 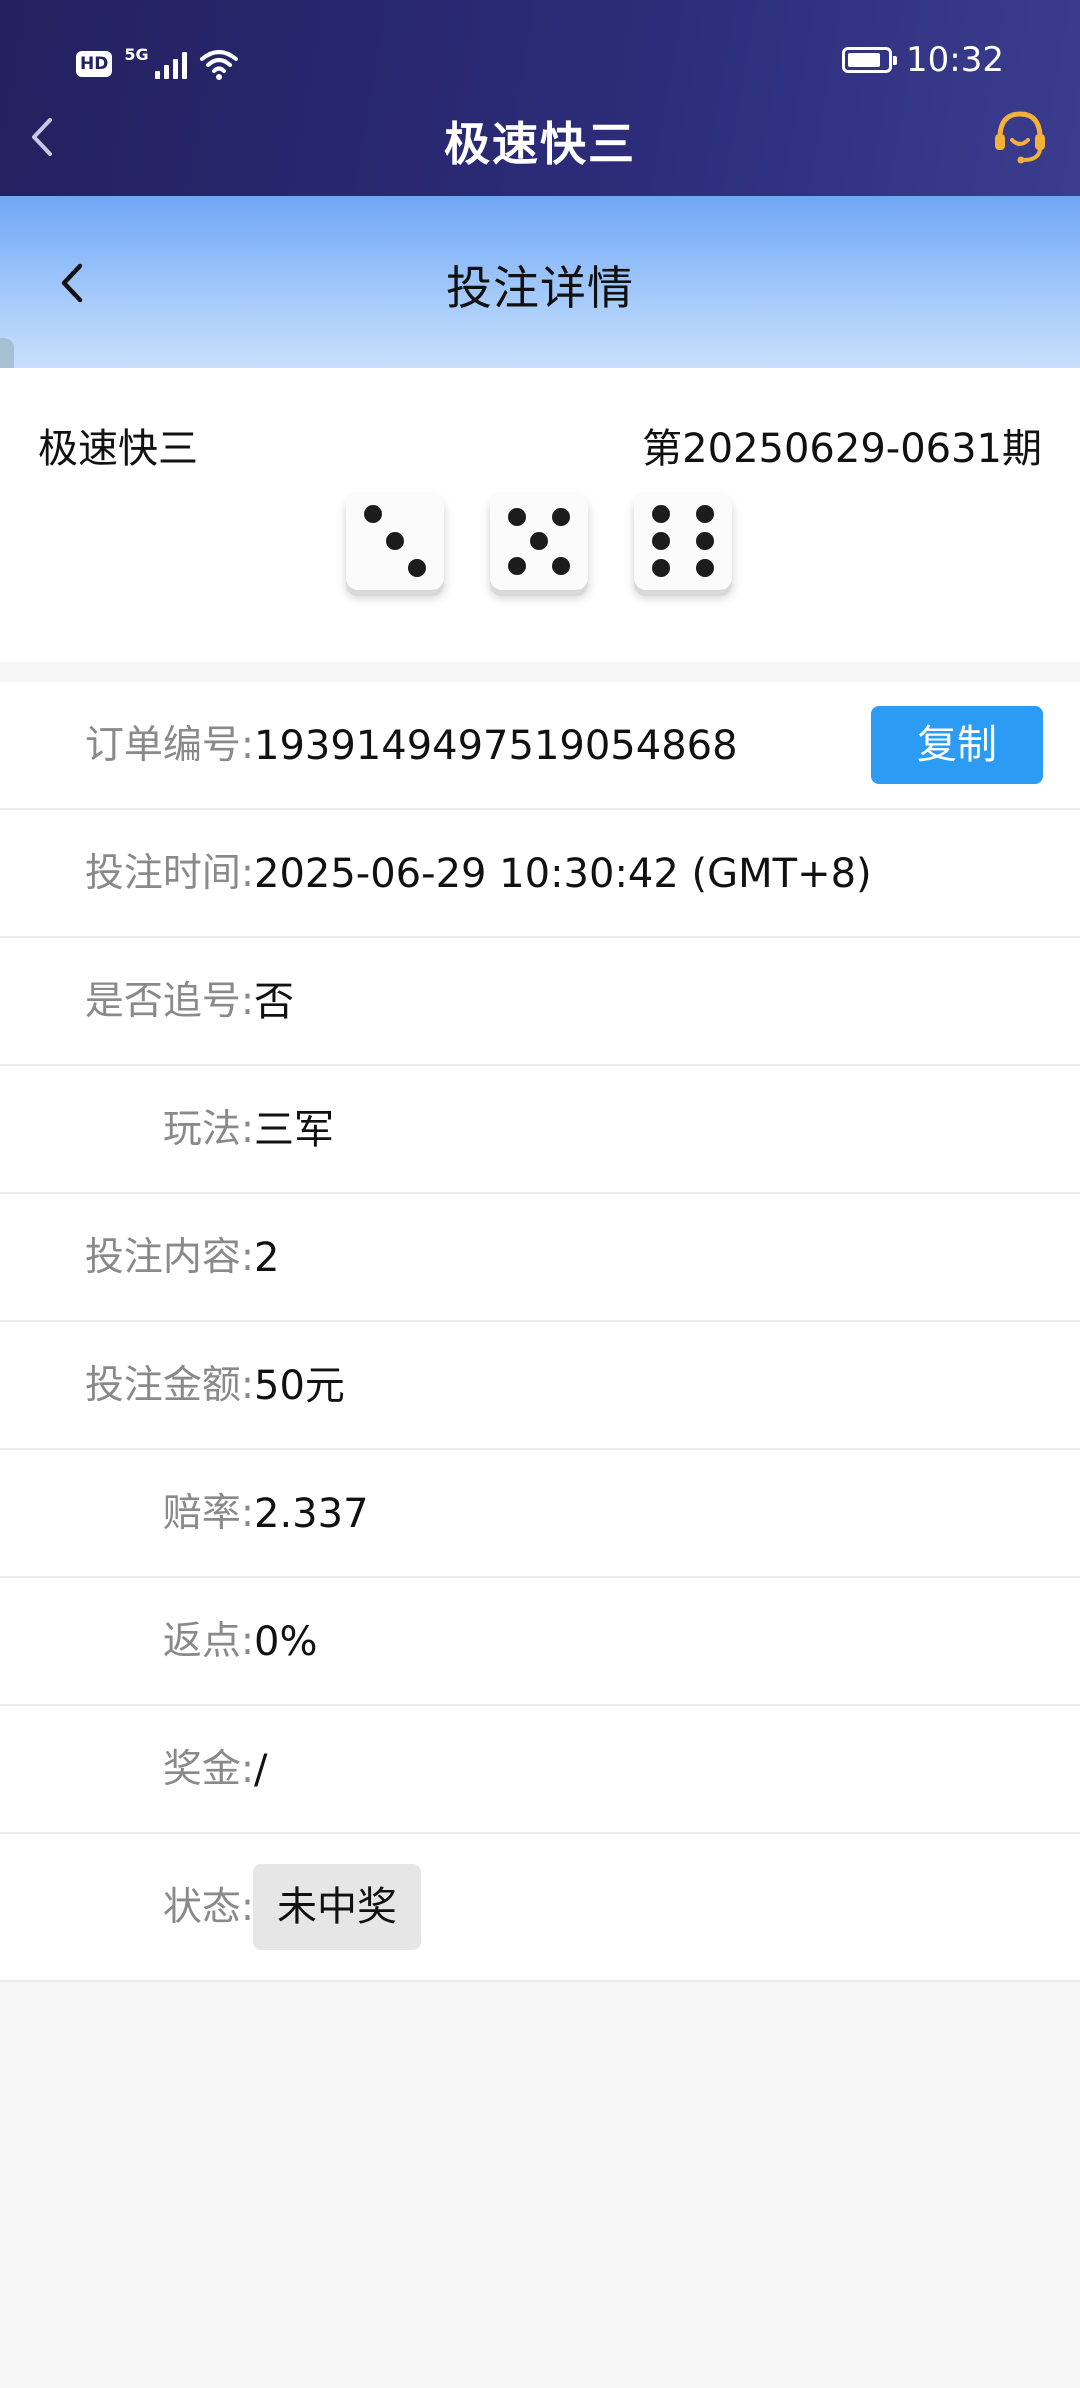 I want to click on bet-content: 2, so click(x=267, y=1258).